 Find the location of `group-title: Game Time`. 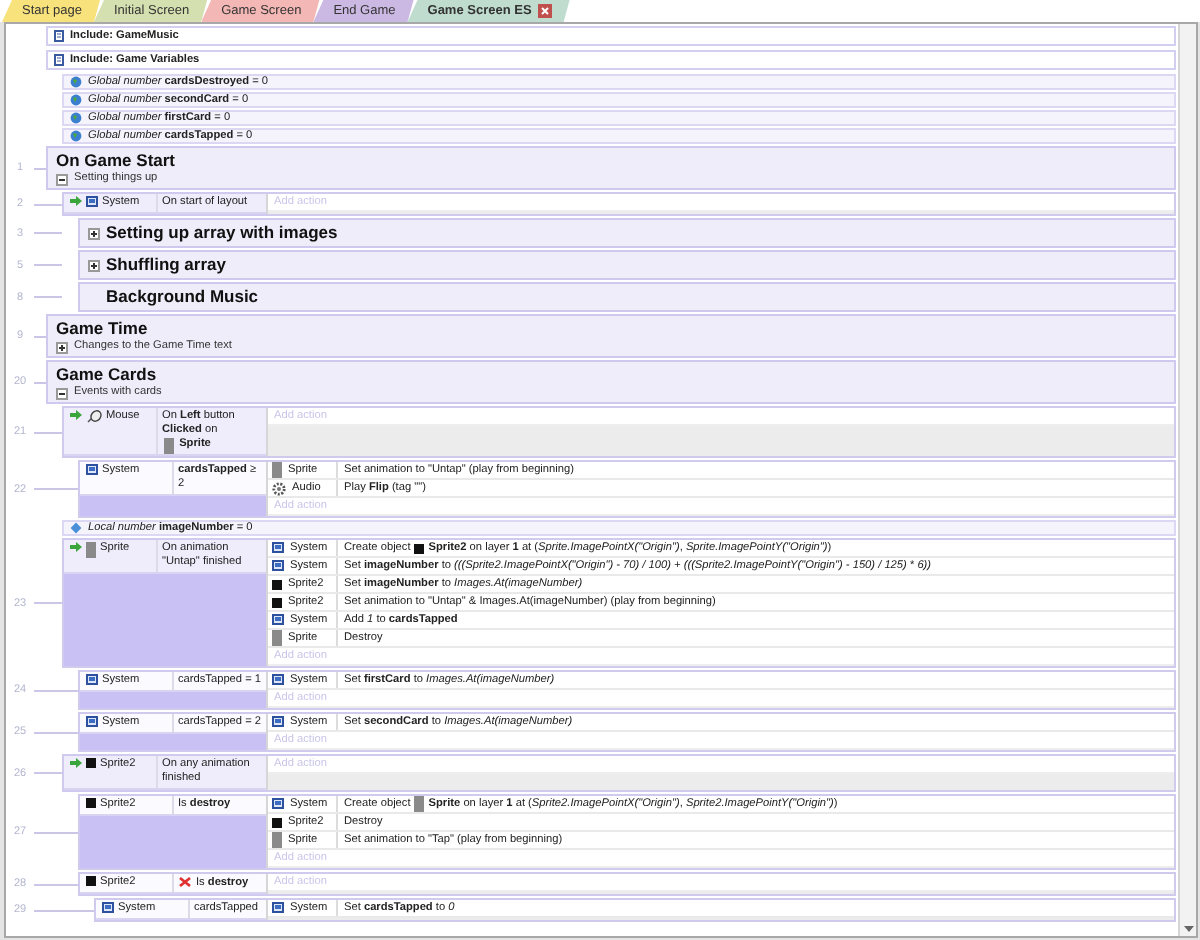

group-title: Game Time is located at coordinates (102, 329).